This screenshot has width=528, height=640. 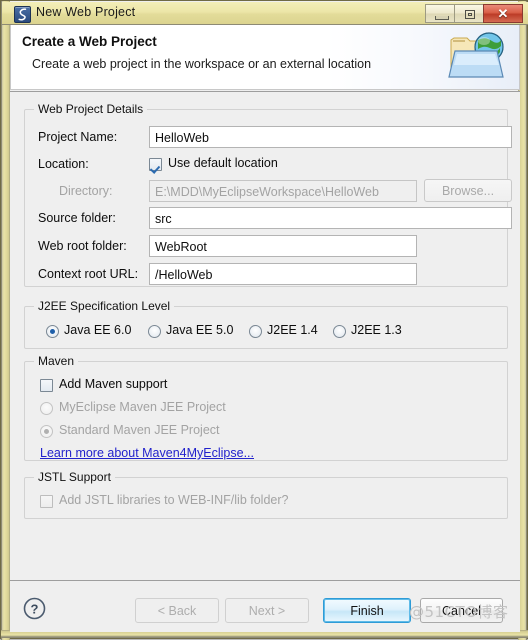 I want to click on directory-input: E:\MDD\MyEclipseWorkspace\HelloWeb, so click(x=283, y=191).